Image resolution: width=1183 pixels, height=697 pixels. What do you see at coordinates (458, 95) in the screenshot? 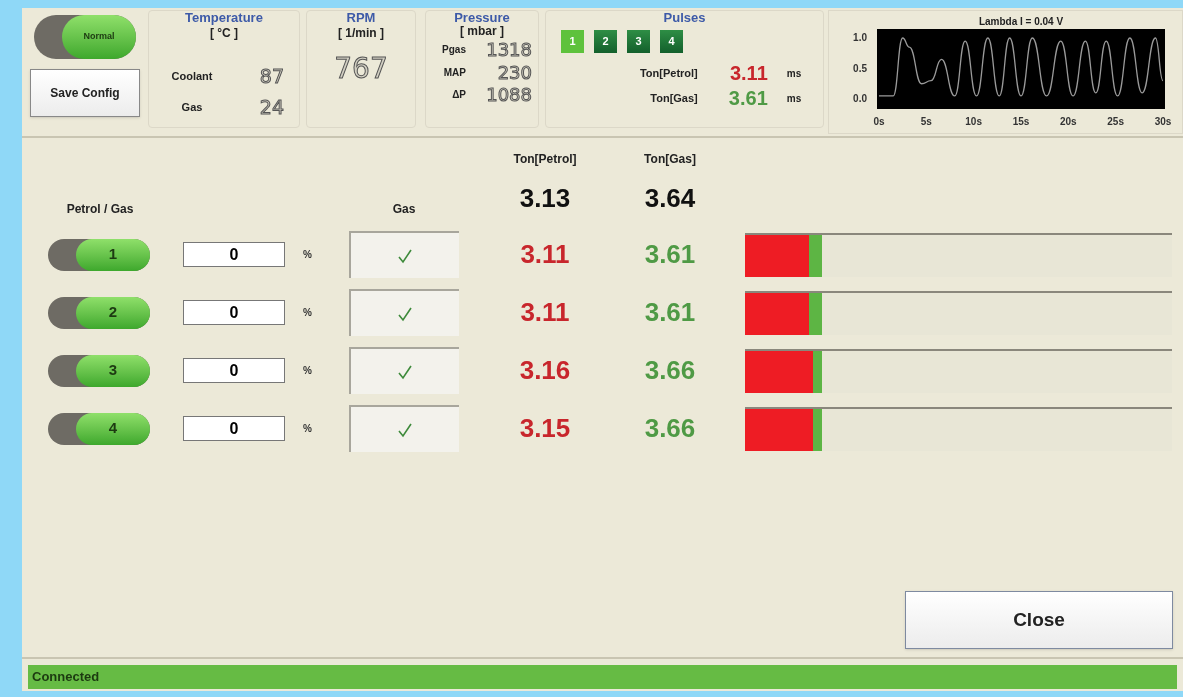
I see `reading-label: ΔP` at bounding box center [458, 95].